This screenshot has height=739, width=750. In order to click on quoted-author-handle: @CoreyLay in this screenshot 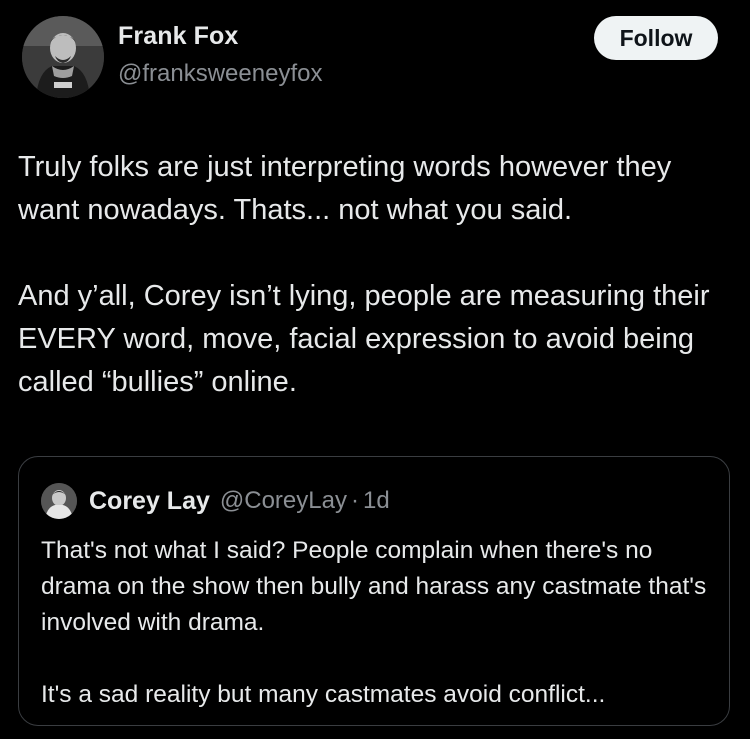, I will do `click(283, 500)`.